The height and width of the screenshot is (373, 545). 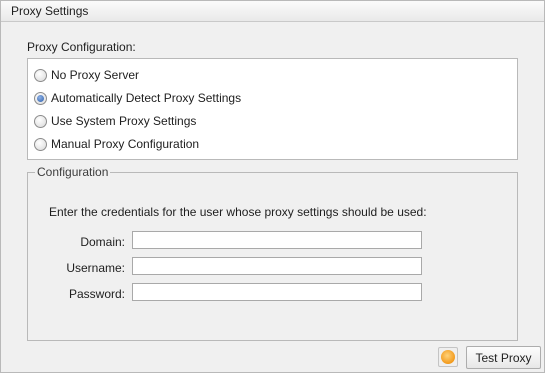 I want to click on test-proxy-button: Test Proxy, so click(x=503, y=357).